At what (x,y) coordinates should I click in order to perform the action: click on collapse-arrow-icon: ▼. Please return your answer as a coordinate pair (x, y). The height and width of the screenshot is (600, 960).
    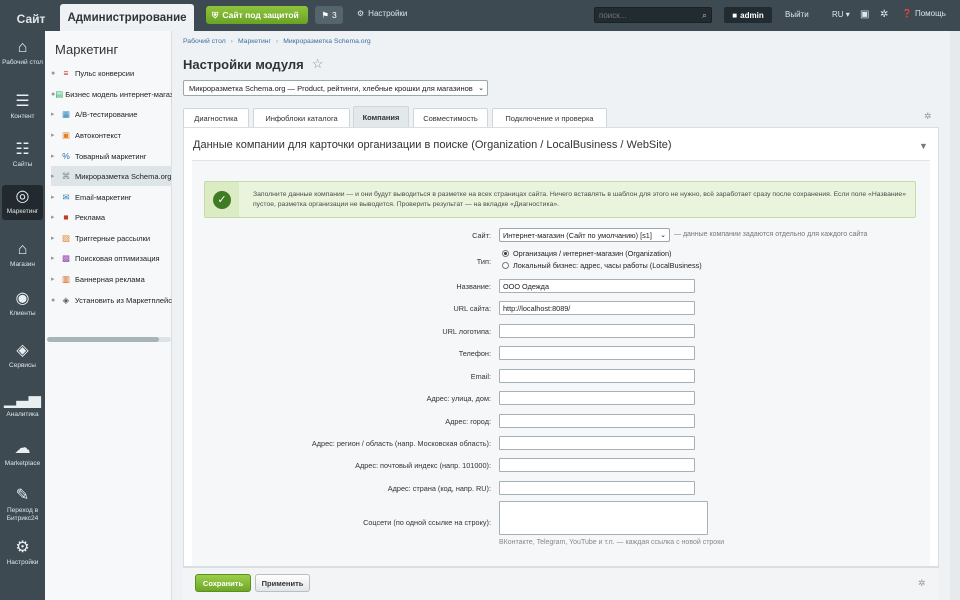
    Looking at the image, I should click on (923, 146).